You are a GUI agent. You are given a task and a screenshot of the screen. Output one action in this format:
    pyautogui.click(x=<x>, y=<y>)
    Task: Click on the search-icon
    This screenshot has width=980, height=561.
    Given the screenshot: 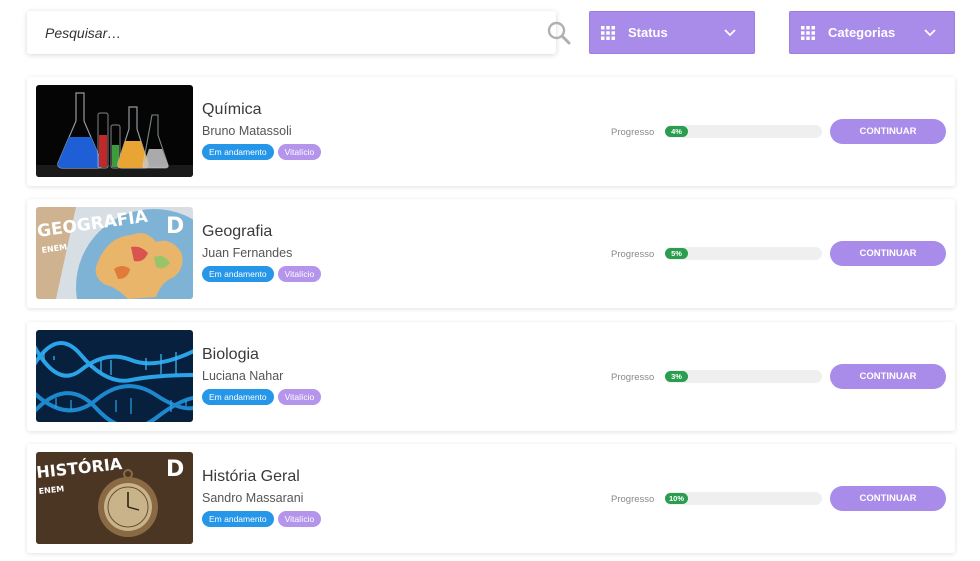 What is the action you would take?
    pyautogui.click(x=559, y=33)
    